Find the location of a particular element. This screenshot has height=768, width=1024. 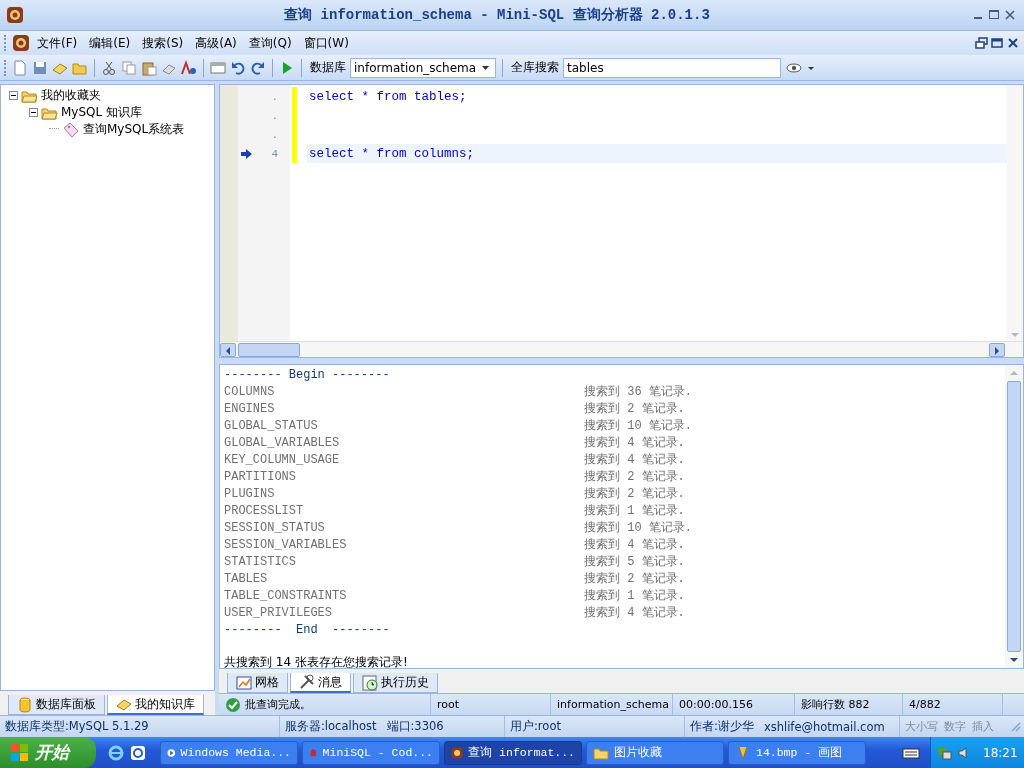

maximize-icon is located at coordinates (997, 43).